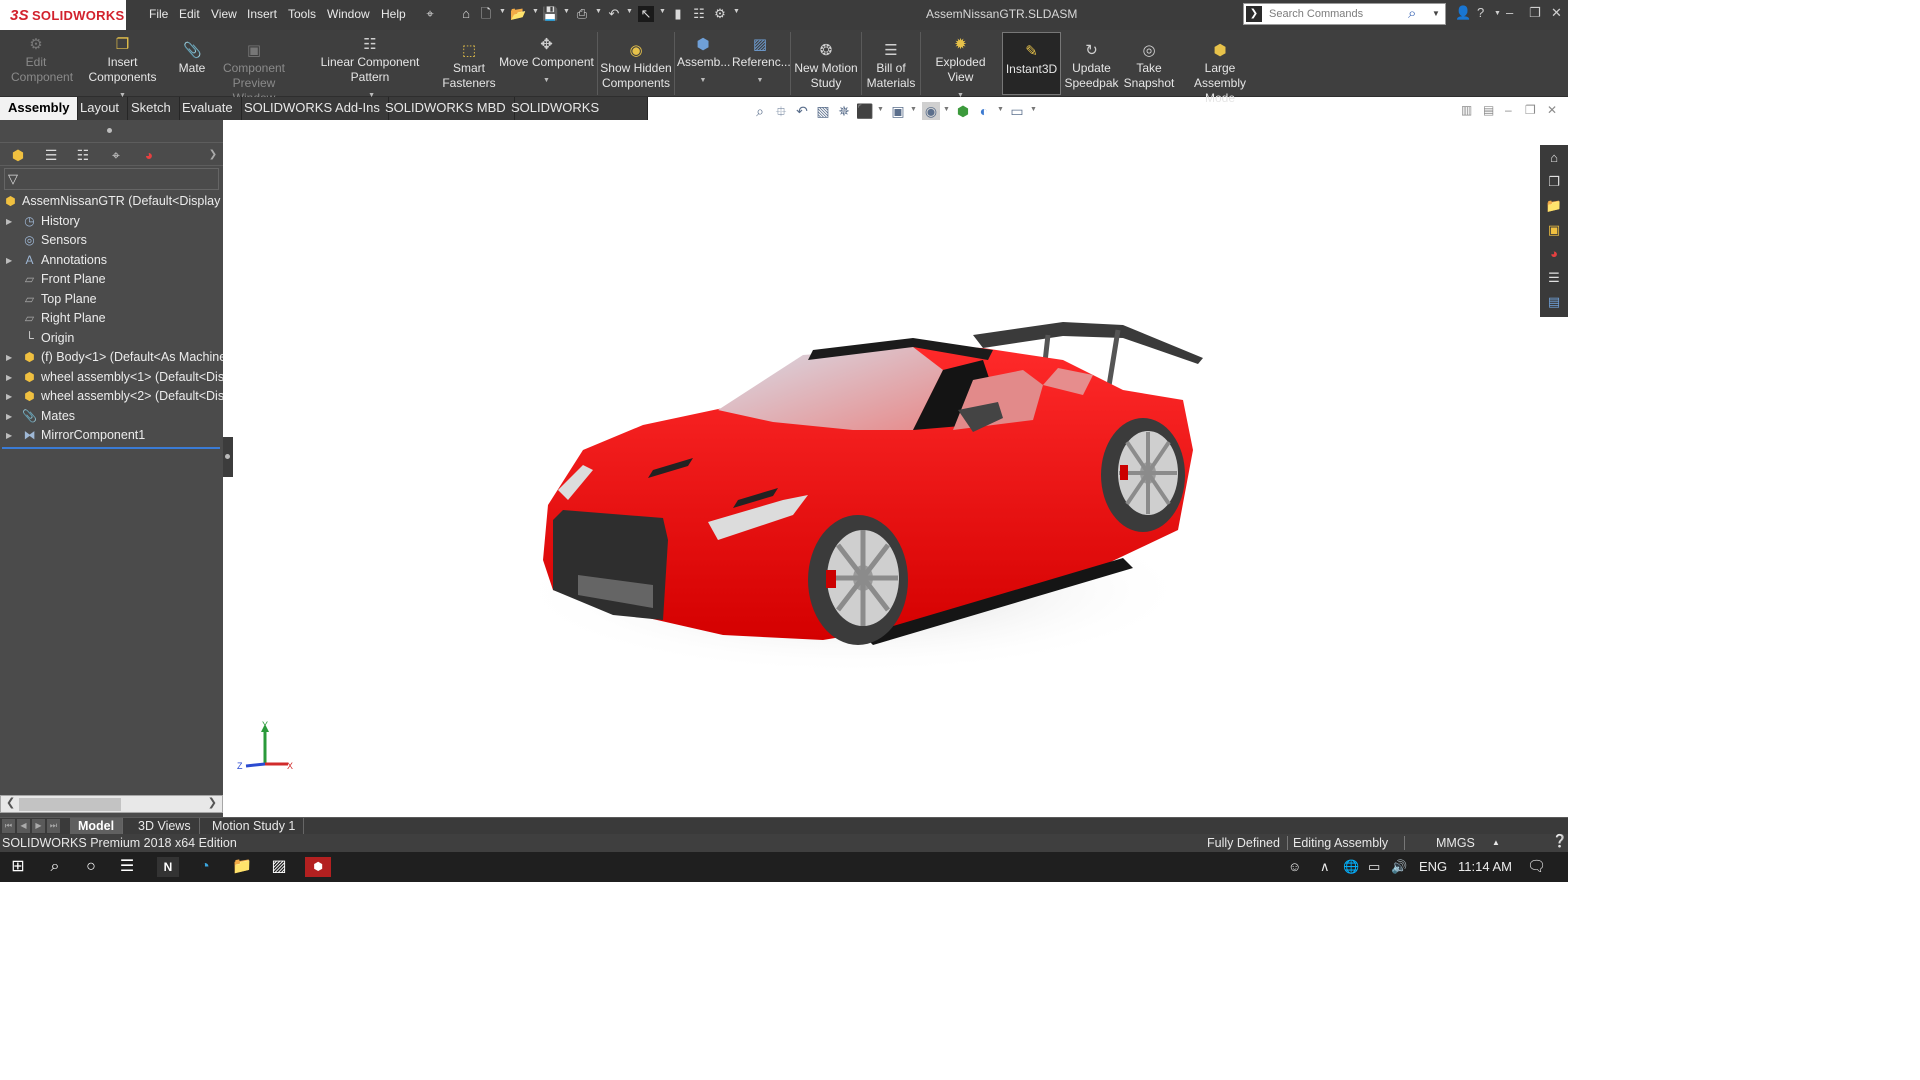 This screenshot has height=1080, width=1920. I want to click on pin-icon: ⌖, so click(430, 14).